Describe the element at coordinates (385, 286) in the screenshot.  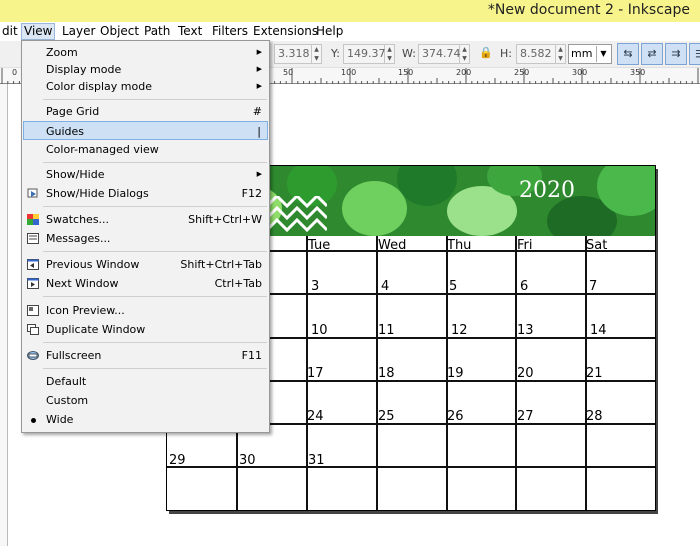
I see `day-number: 4` at that location.